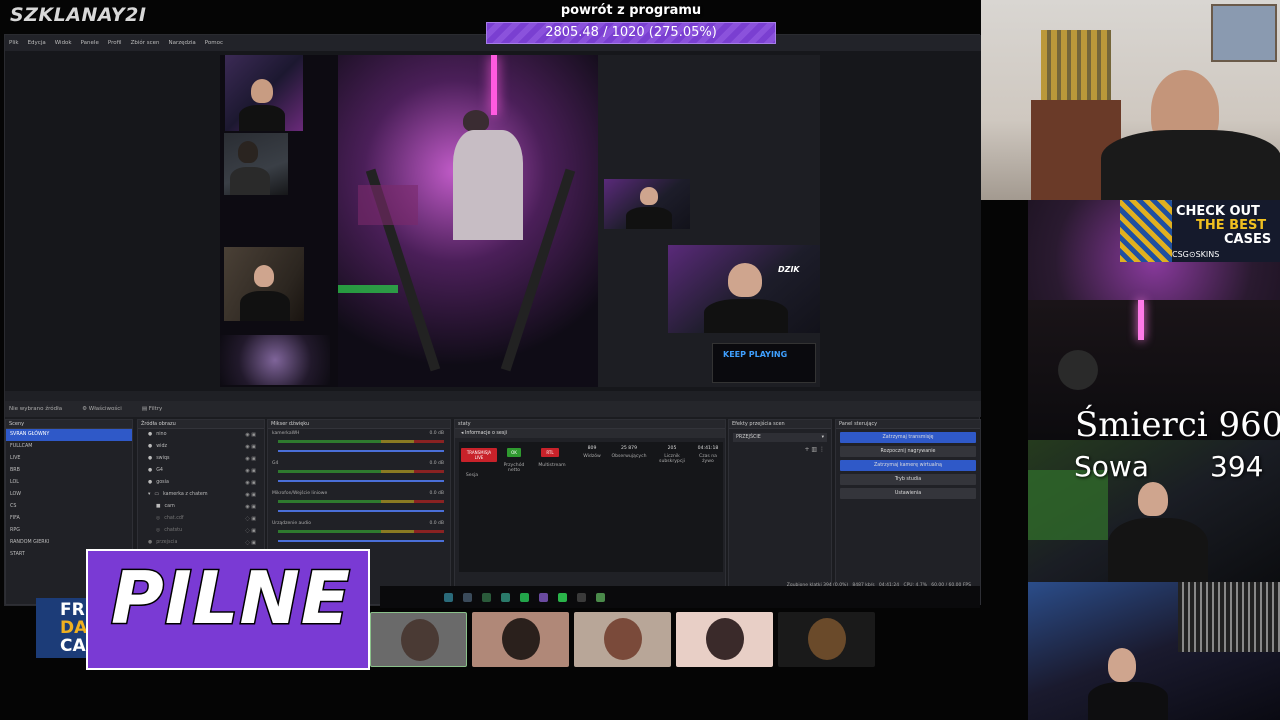 The height and width of the screenshot is (720, 1280). I want to click on sowa-label: Sowa, so click(1111, 466).